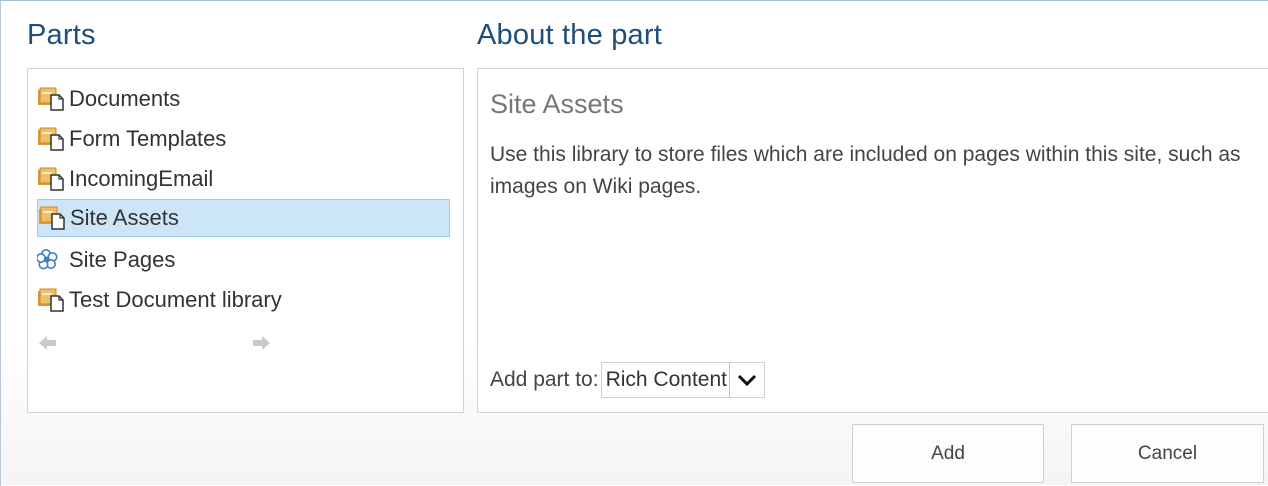 The image size is (1268, 486). What do you see at coordinates (141, 178) in the screenshot?
I see `part-item-label: IncomingEmail` at bounding box center [141, 178].